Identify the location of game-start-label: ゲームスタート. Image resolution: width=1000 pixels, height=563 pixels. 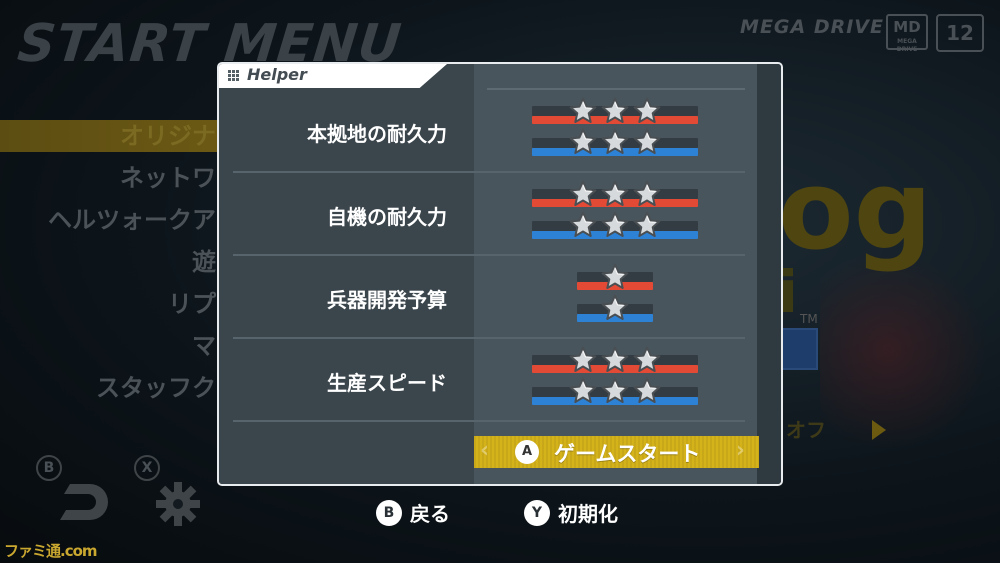
(627, 454).